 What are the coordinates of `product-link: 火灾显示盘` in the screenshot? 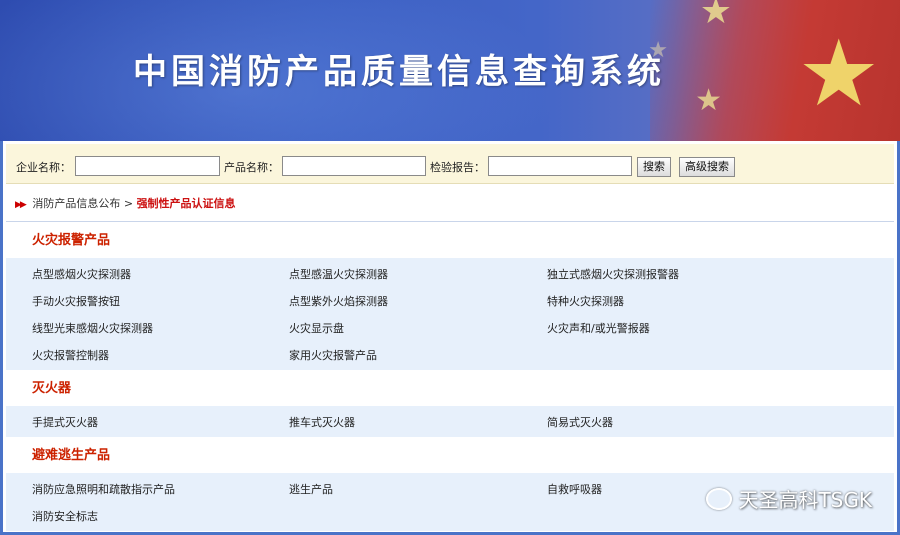 It's located at (316, 328).